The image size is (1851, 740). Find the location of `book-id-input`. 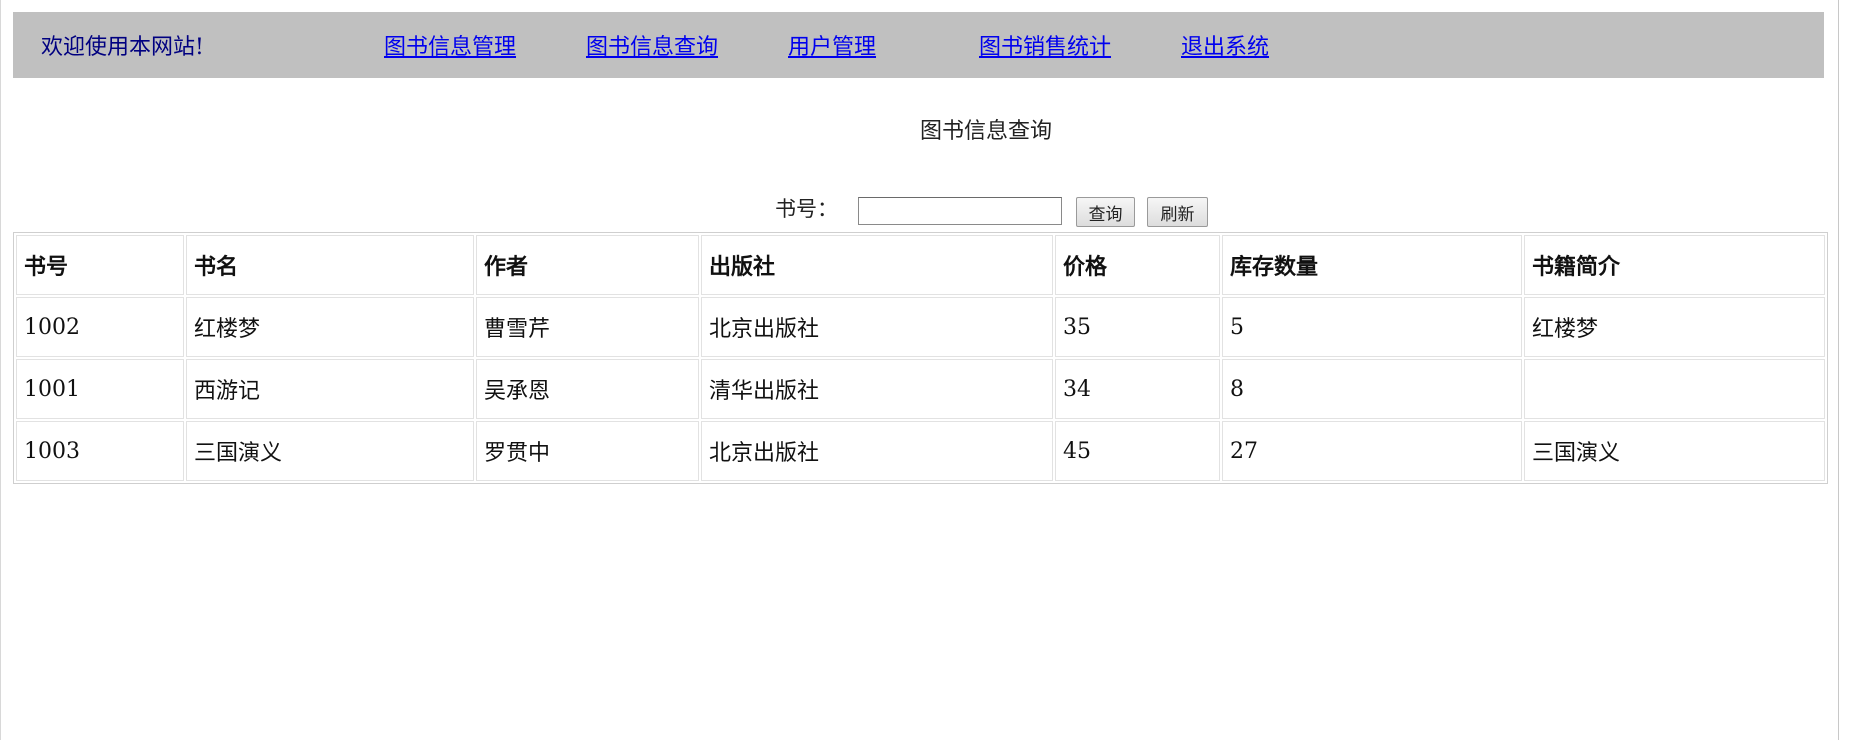

book-id-input is located at coordinates (960, 211).